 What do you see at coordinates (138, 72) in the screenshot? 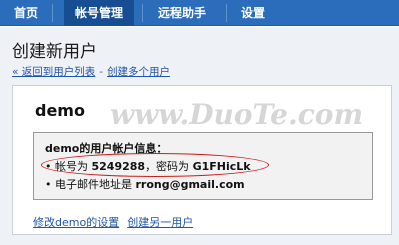
I see `create-multiple-users-link: 创建多个用户` at bounding box center [138, 72].